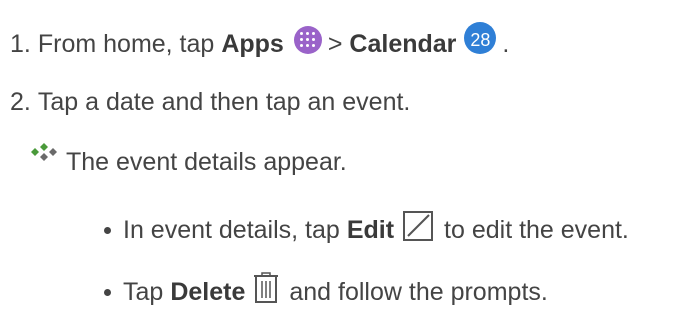 The height and width of the screenshot is (326, 674). I want to click on calendar-label: Calendar, so click(403, 43).